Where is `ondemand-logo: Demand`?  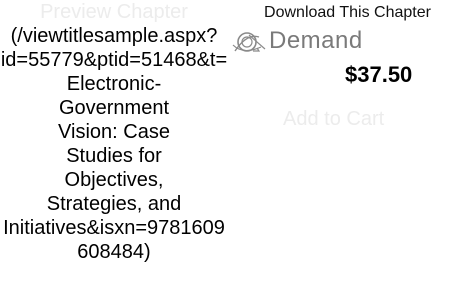
ondemand-logo: Demand is located at coordinates (314, 43).